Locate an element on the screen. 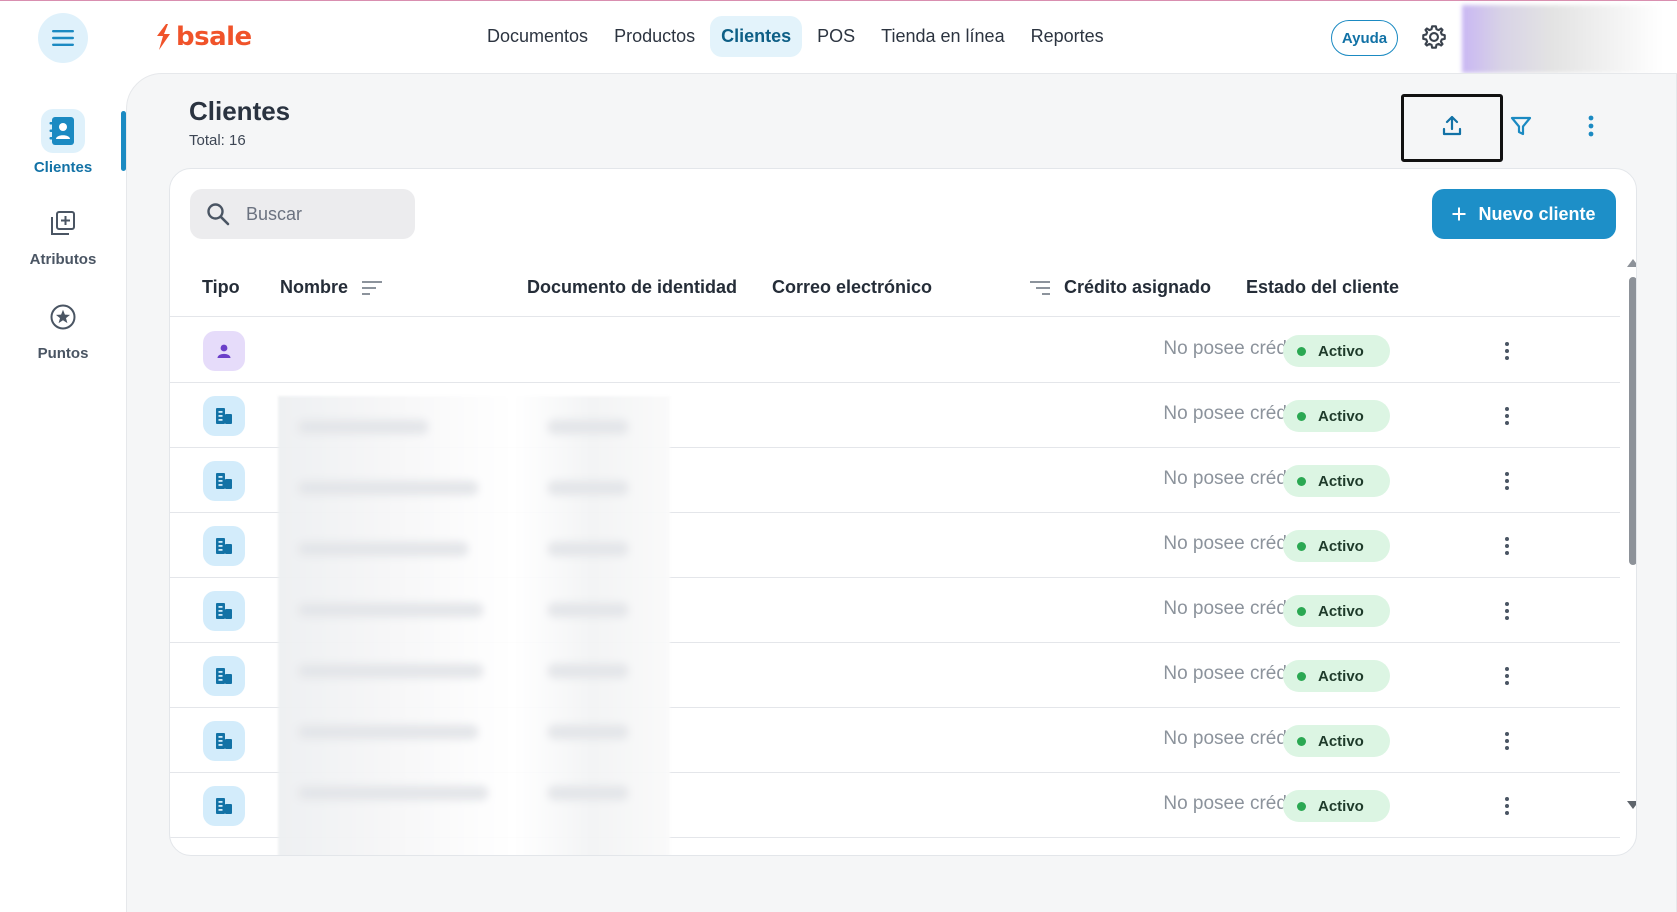 This screenshot has height=912, width=1677. column-correo: Correo electrónico is located at coordinates (852, 287).